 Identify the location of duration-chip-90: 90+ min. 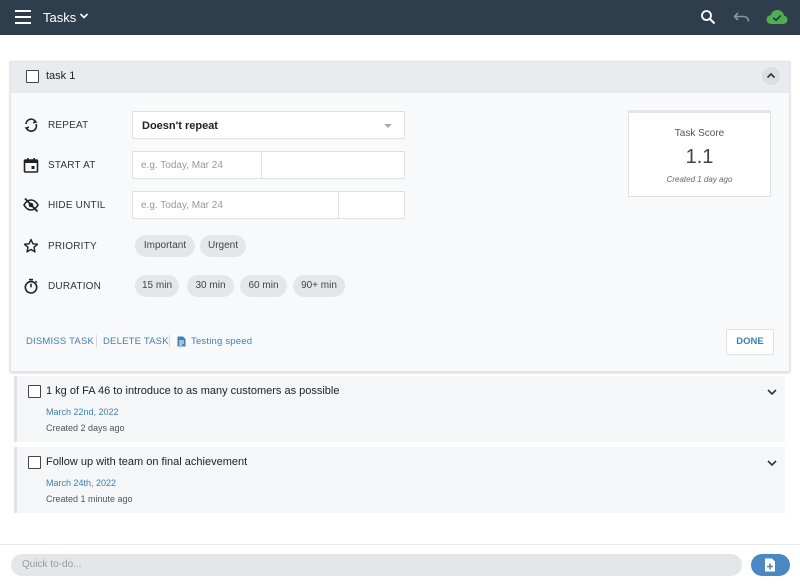
(319, 286).